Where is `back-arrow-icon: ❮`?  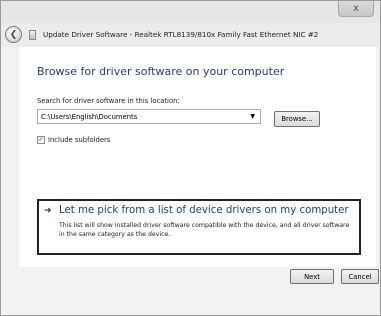
back-arrow-icon: ❮ is located at coordinates (13, 34).